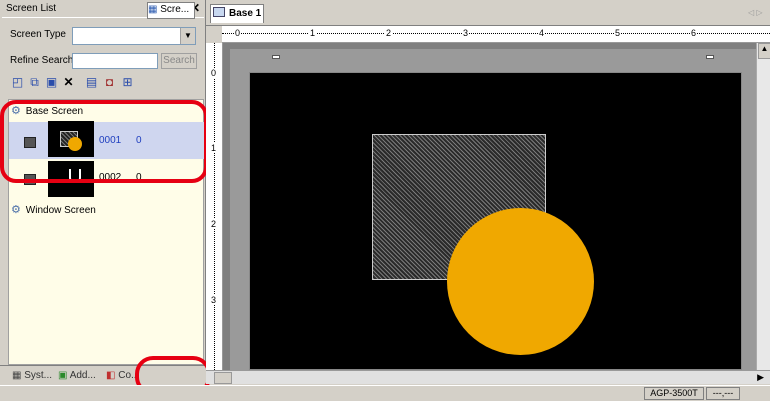  Describe the element at coordinates (38, 34) in the screenshot. I see `screen-type-label: Screen Type` at that location.